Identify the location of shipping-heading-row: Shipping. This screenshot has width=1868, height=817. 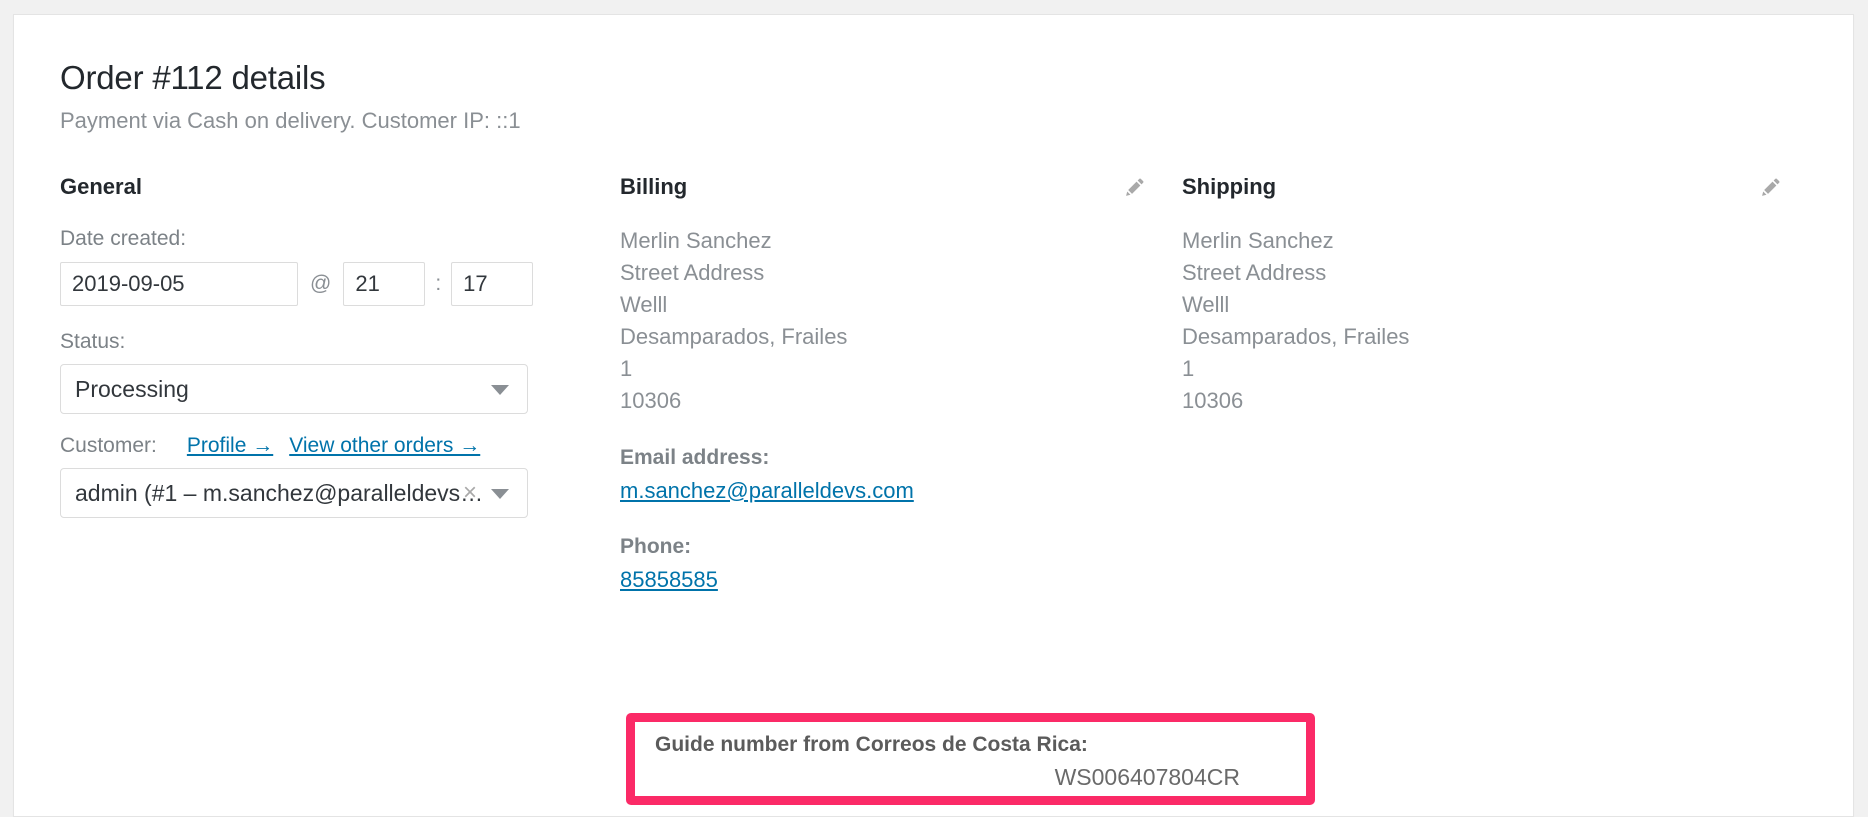
(1502, 199).